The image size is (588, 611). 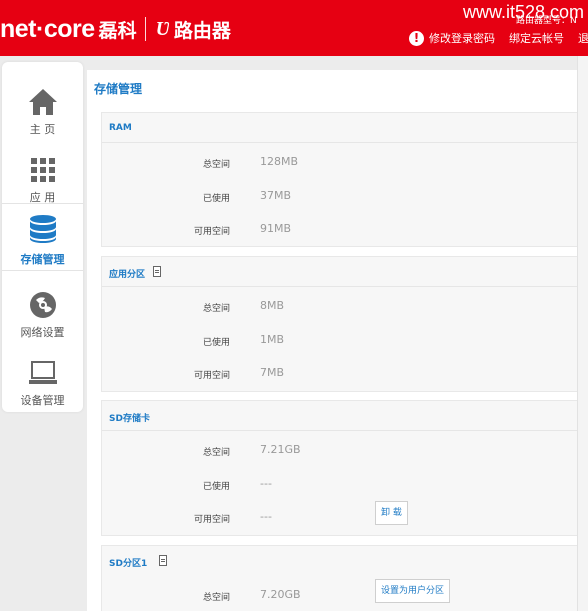 What do you see at coordinates (272, 339) in the screenshot?
I see `row-value: 1MB` at bounding box center [272, 339].